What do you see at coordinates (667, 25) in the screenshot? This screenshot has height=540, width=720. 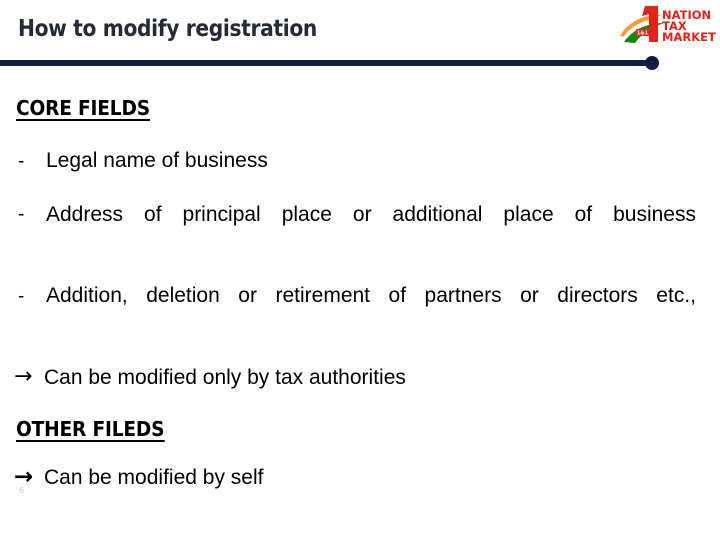 I see `one-nation-tax-market-logo: 1&1 NATION TAX MARKET` at bounding box center [667, 25].